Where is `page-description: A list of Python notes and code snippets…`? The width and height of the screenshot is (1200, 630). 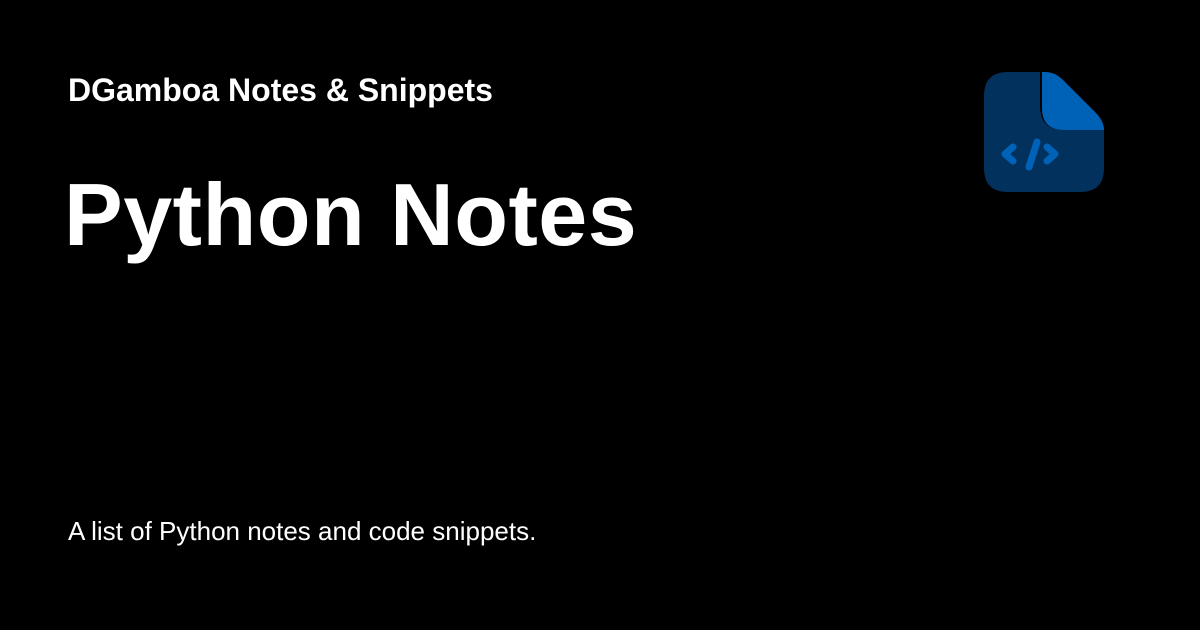 page-description: A list of Python notes and code snippets… is located at coordinates (302, 531).